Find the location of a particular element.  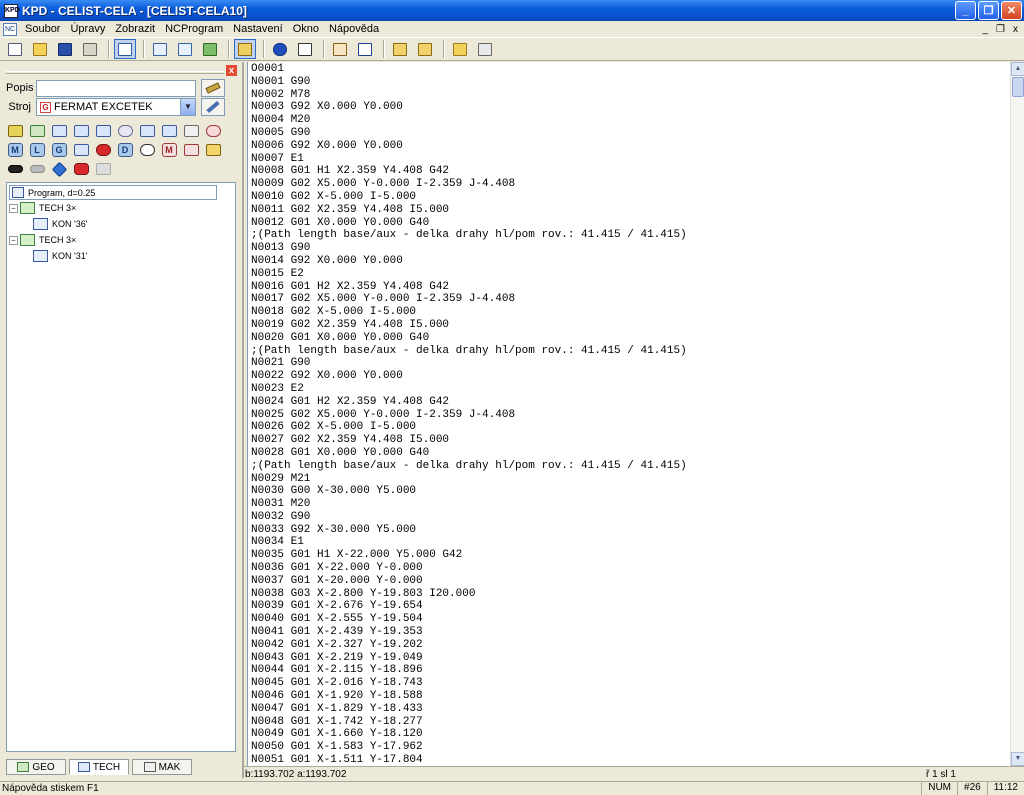

app-icon: KPD is located at coordinates (12, 10).